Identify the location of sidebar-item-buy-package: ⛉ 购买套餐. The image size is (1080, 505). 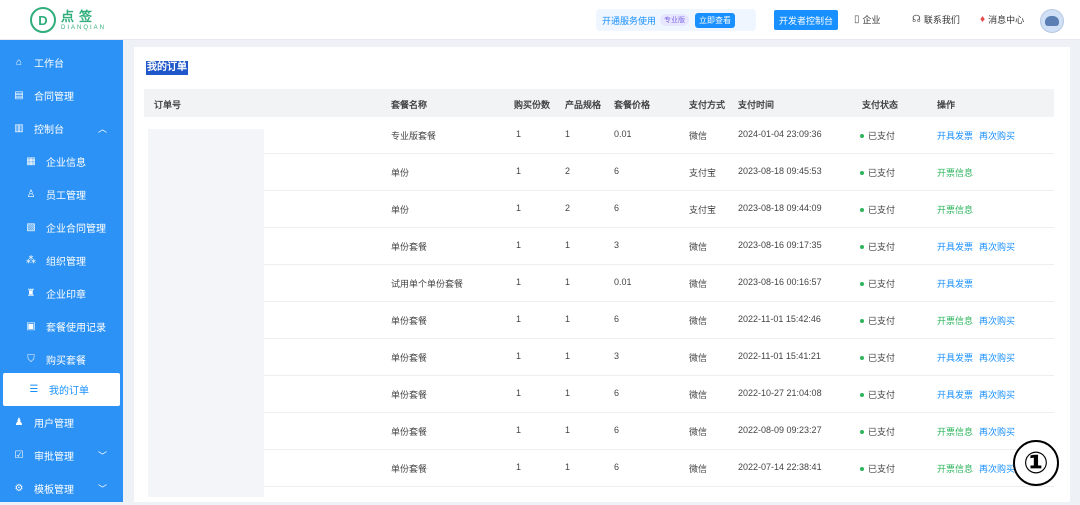
(61, 359).